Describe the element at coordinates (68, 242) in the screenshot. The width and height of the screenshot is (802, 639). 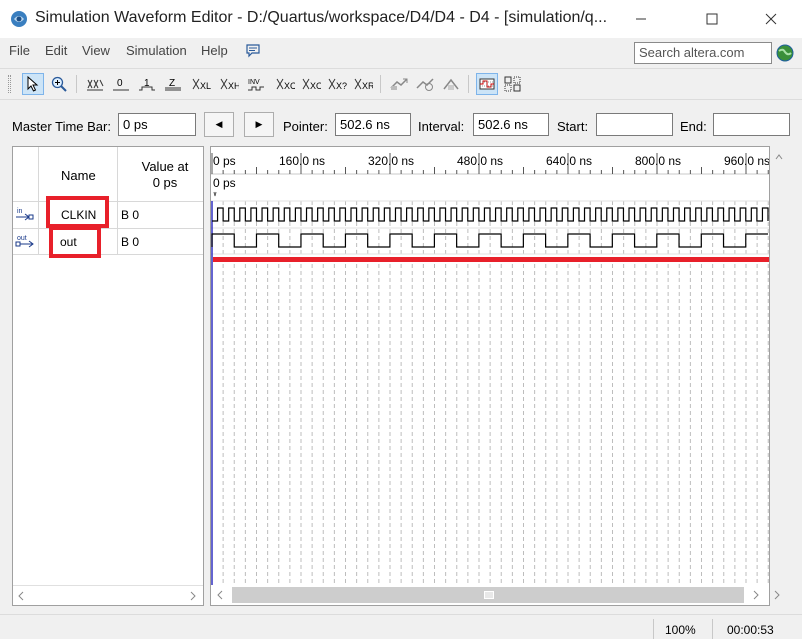
I see `signal-name: out` at that location.